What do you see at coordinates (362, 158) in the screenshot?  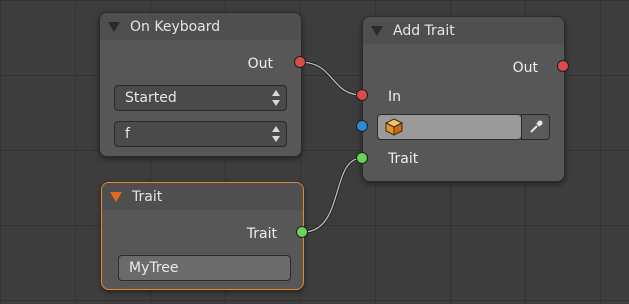 I see `add-trait-trait-socket` at bounding box center [362, 158].